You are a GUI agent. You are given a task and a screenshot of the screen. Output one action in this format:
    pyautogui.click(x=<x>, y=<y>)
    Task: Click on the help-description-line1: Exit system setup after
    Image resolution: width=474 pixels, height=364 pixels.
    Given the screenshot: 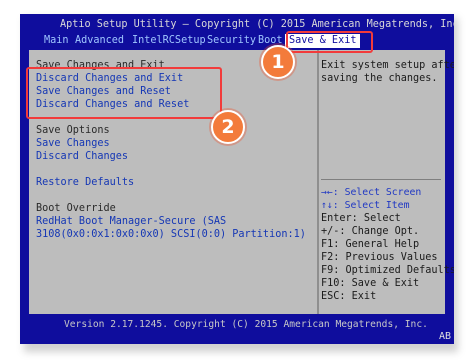 What is the action you would take?
    pyautogui.click(x=387, y=65)
    